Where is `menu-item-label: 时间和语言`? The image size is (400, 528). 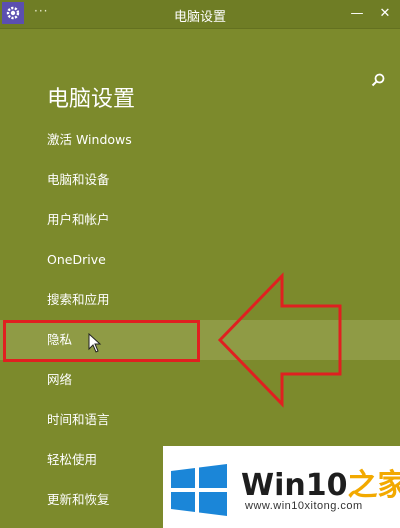 menu-item-label: 时间和语言 is located at coordinates (78, 419).